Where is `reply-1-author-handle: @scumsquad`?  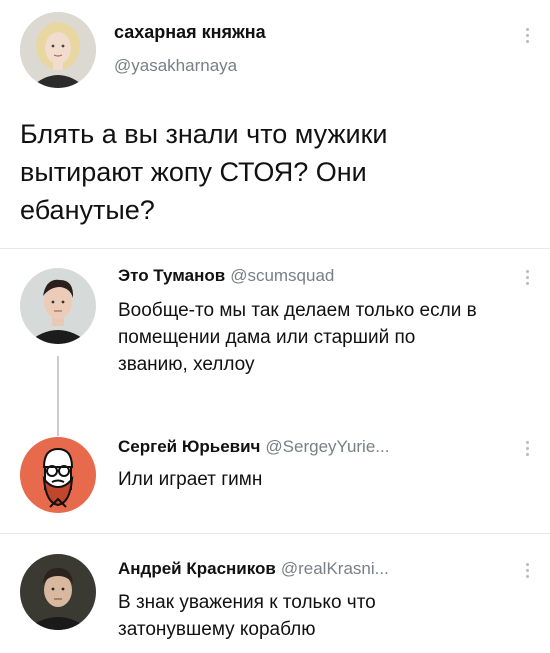
reply-1-author-handle: @scumsquad is located at coordinates (282, 275).